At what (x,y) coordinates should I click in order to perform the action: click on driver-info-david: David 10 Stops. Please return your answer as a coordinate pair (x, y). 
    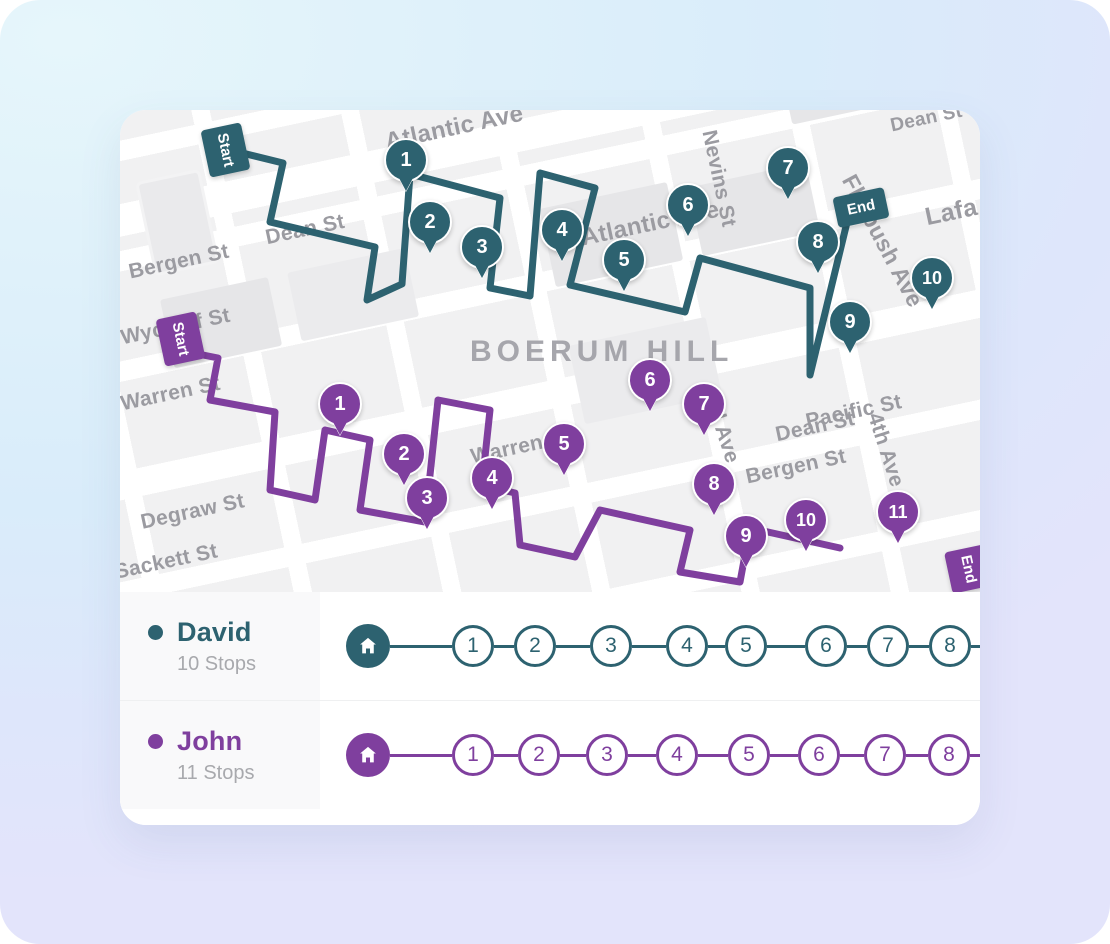
    Looking at the image, I should click on (220, 646).